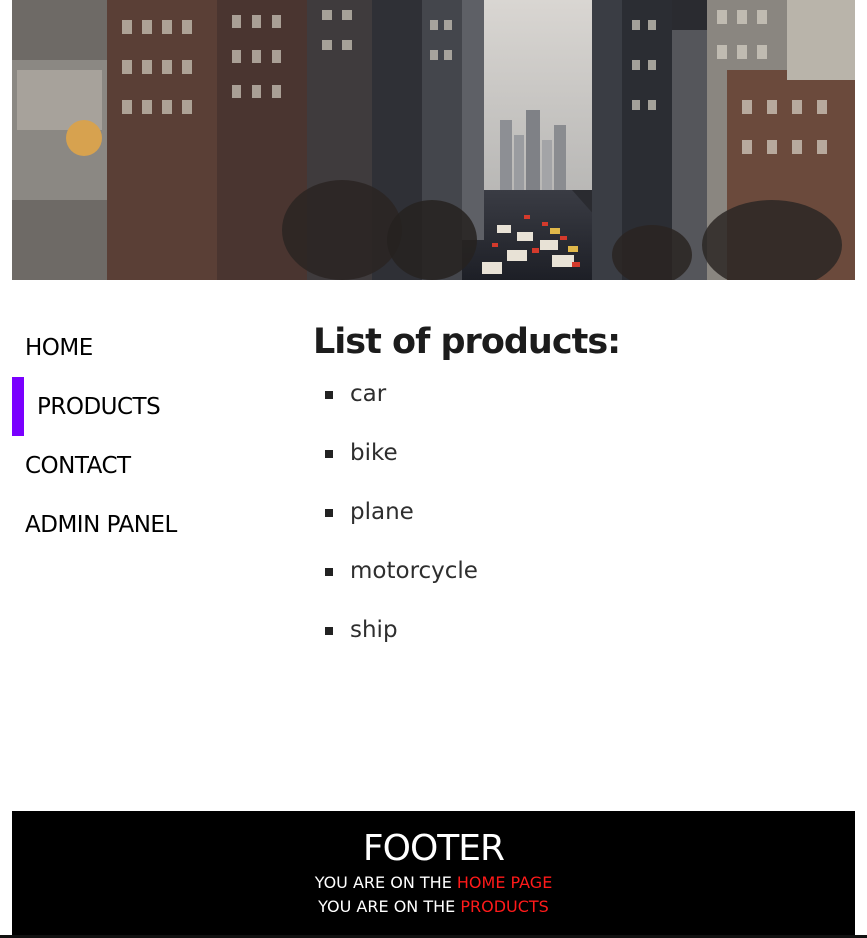 This screenshot has width=867, height=938. I want to click on list-item-label: plane, so click(382, 512).